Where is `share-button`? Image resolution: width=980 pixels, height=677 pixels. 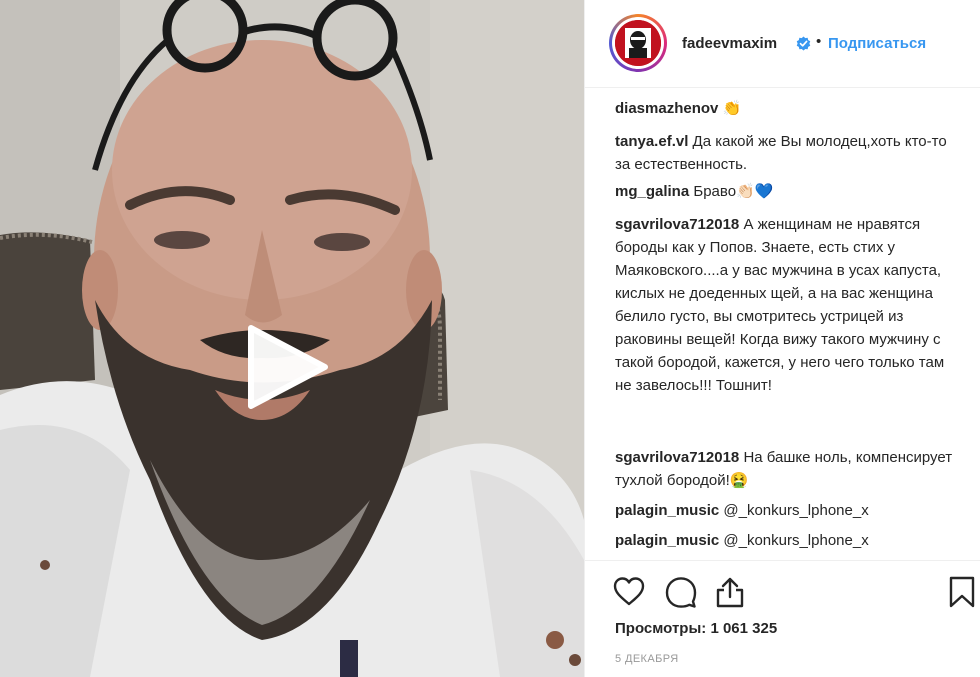
share-button is located at coordinates (730, 592).